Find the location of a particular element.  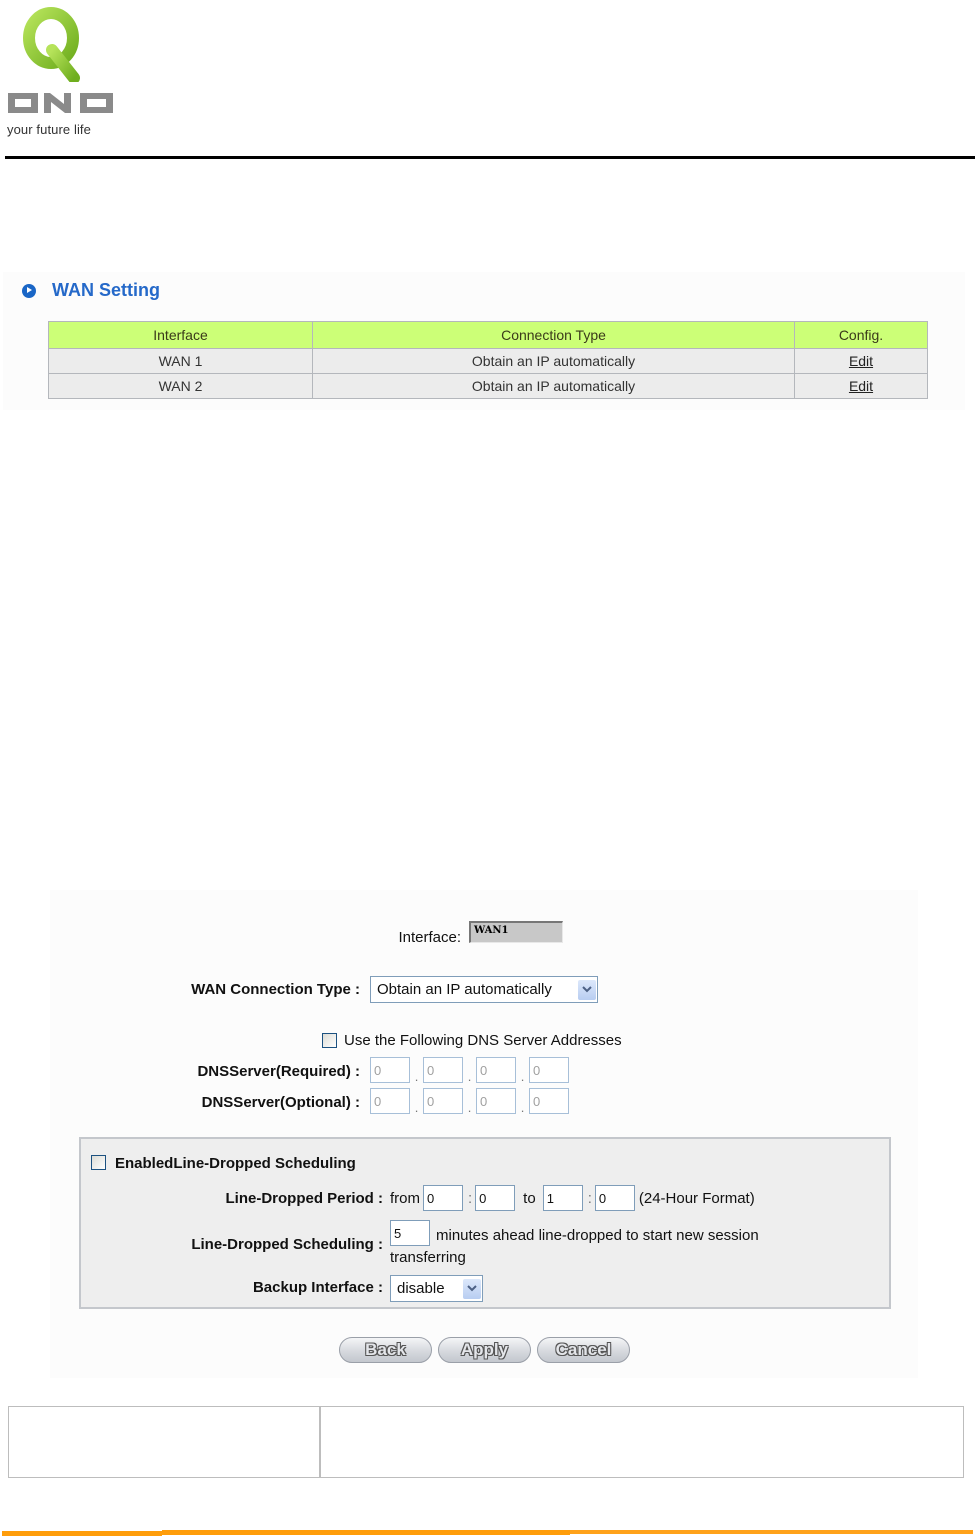

qno-logo: your future life is located at coordinates (62, 73).